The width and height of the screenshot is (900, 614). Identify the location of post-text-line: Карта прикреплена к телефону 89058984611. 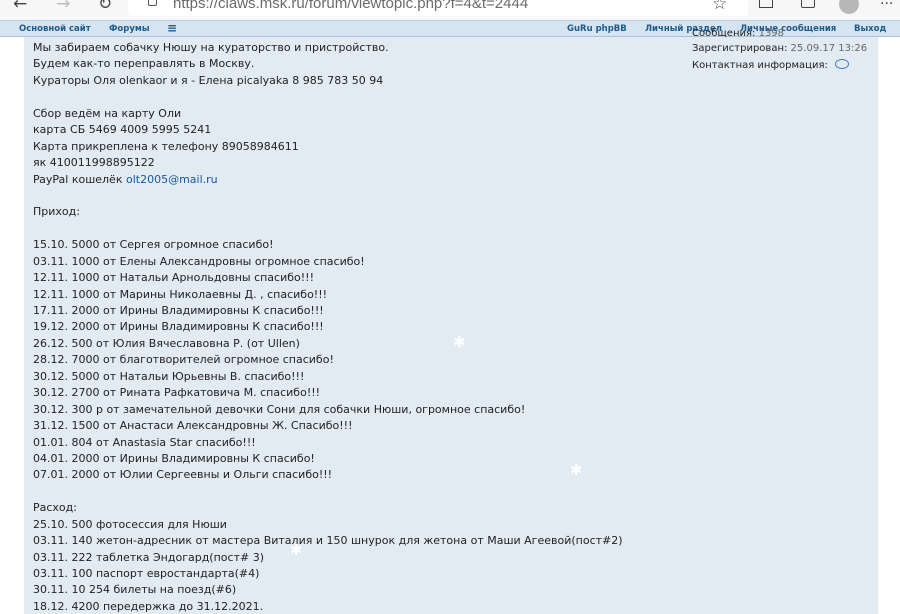
(166, 146).